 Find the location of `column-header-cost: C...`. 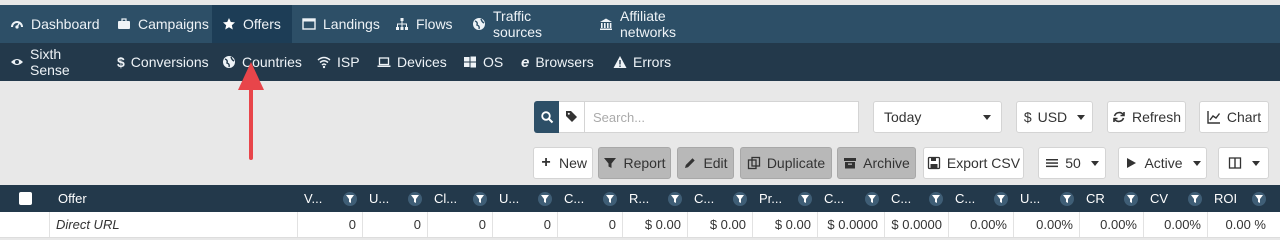

column-header-cost: C... is located at coordinates (720, 198).